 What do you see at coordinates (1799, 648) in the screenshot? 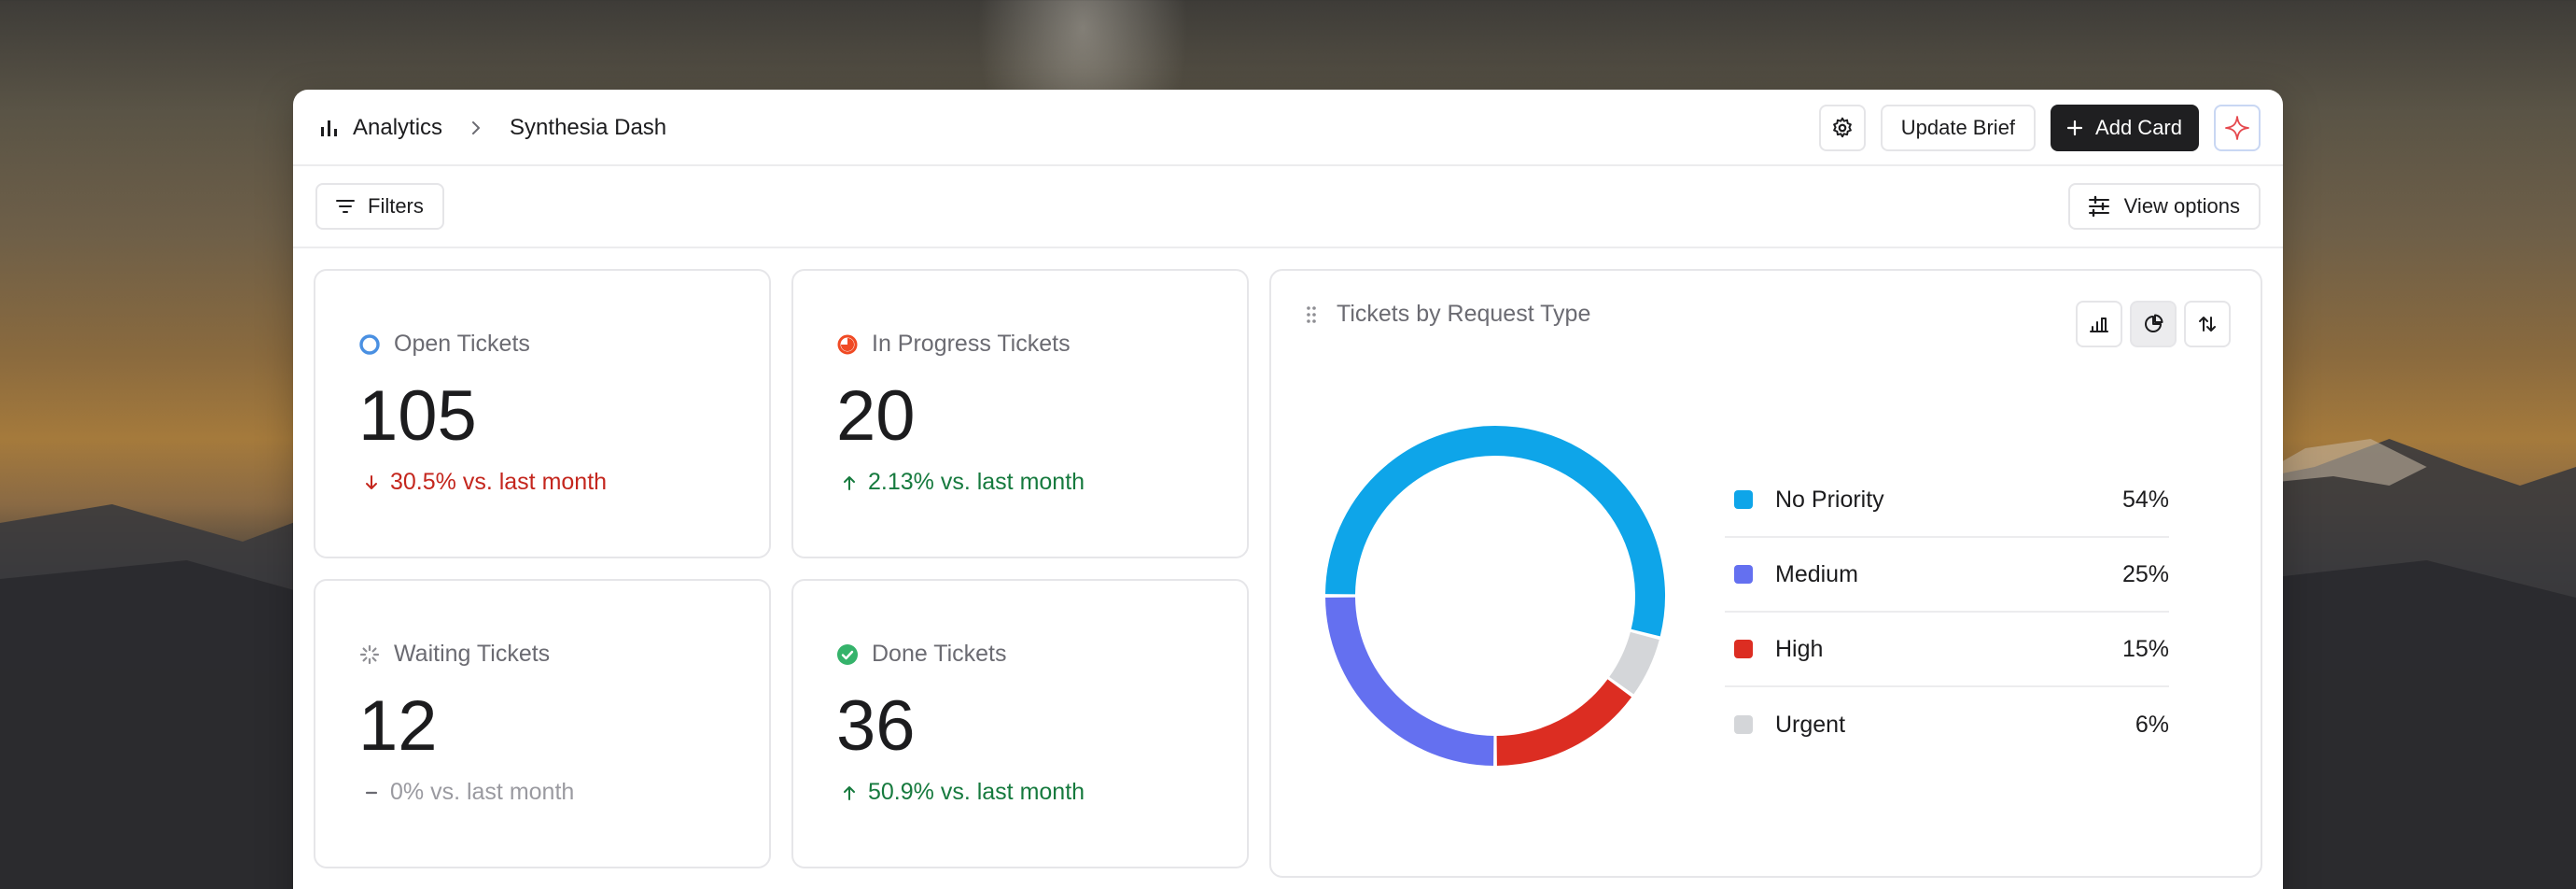
I see `legend-label: High` at bounding box center [1799, 648].